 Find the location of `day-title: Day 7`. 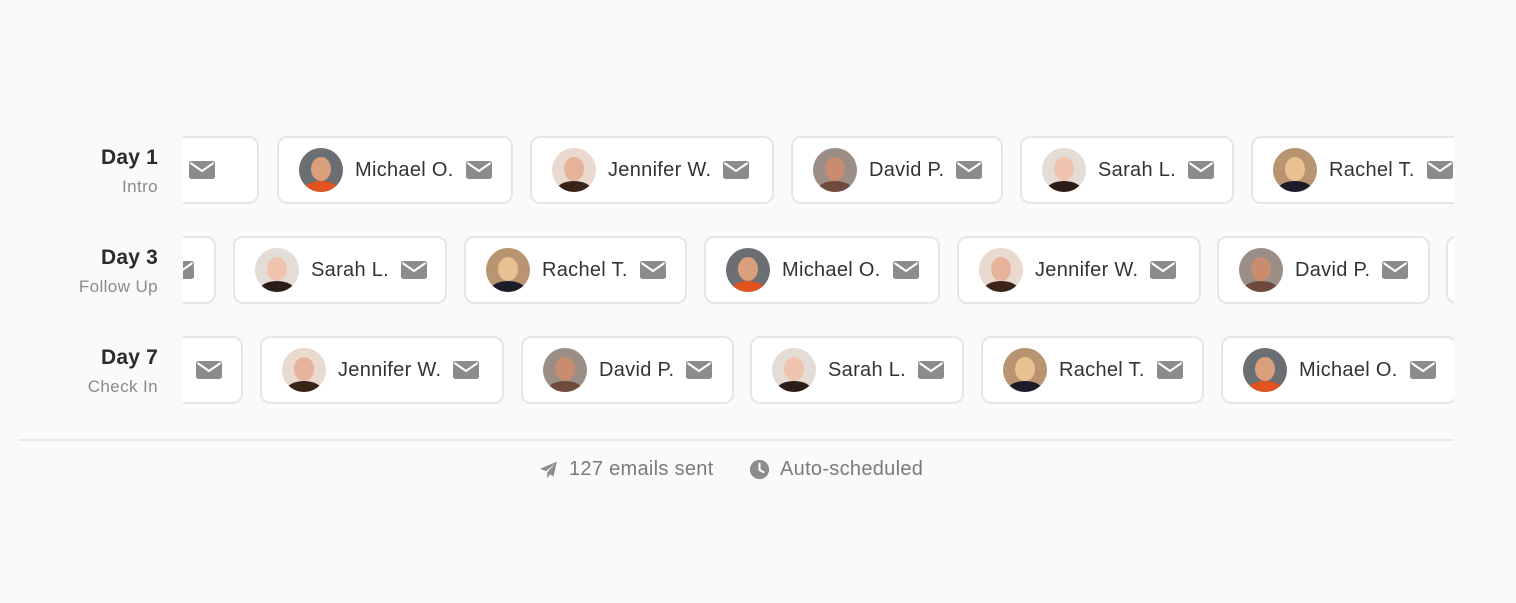

day-title: Day 7 is located at coordinates (129, 357).